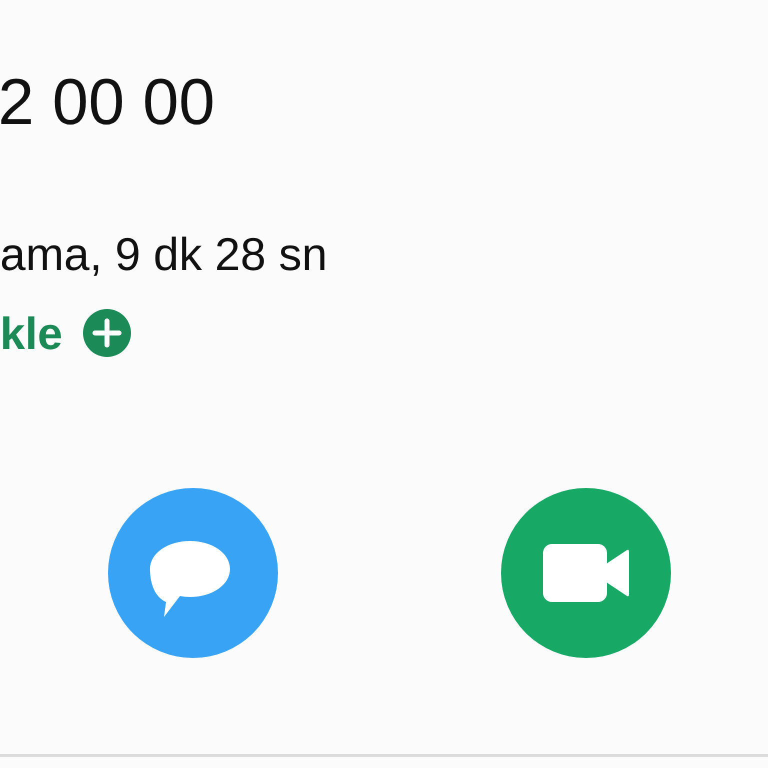 This screenshot has height=768, width=768. What do you see at coordinates (164, 254) in the screenshot?
I see `call-details: ama, 9 dk 28 sn` at bounding box center [164, 254].